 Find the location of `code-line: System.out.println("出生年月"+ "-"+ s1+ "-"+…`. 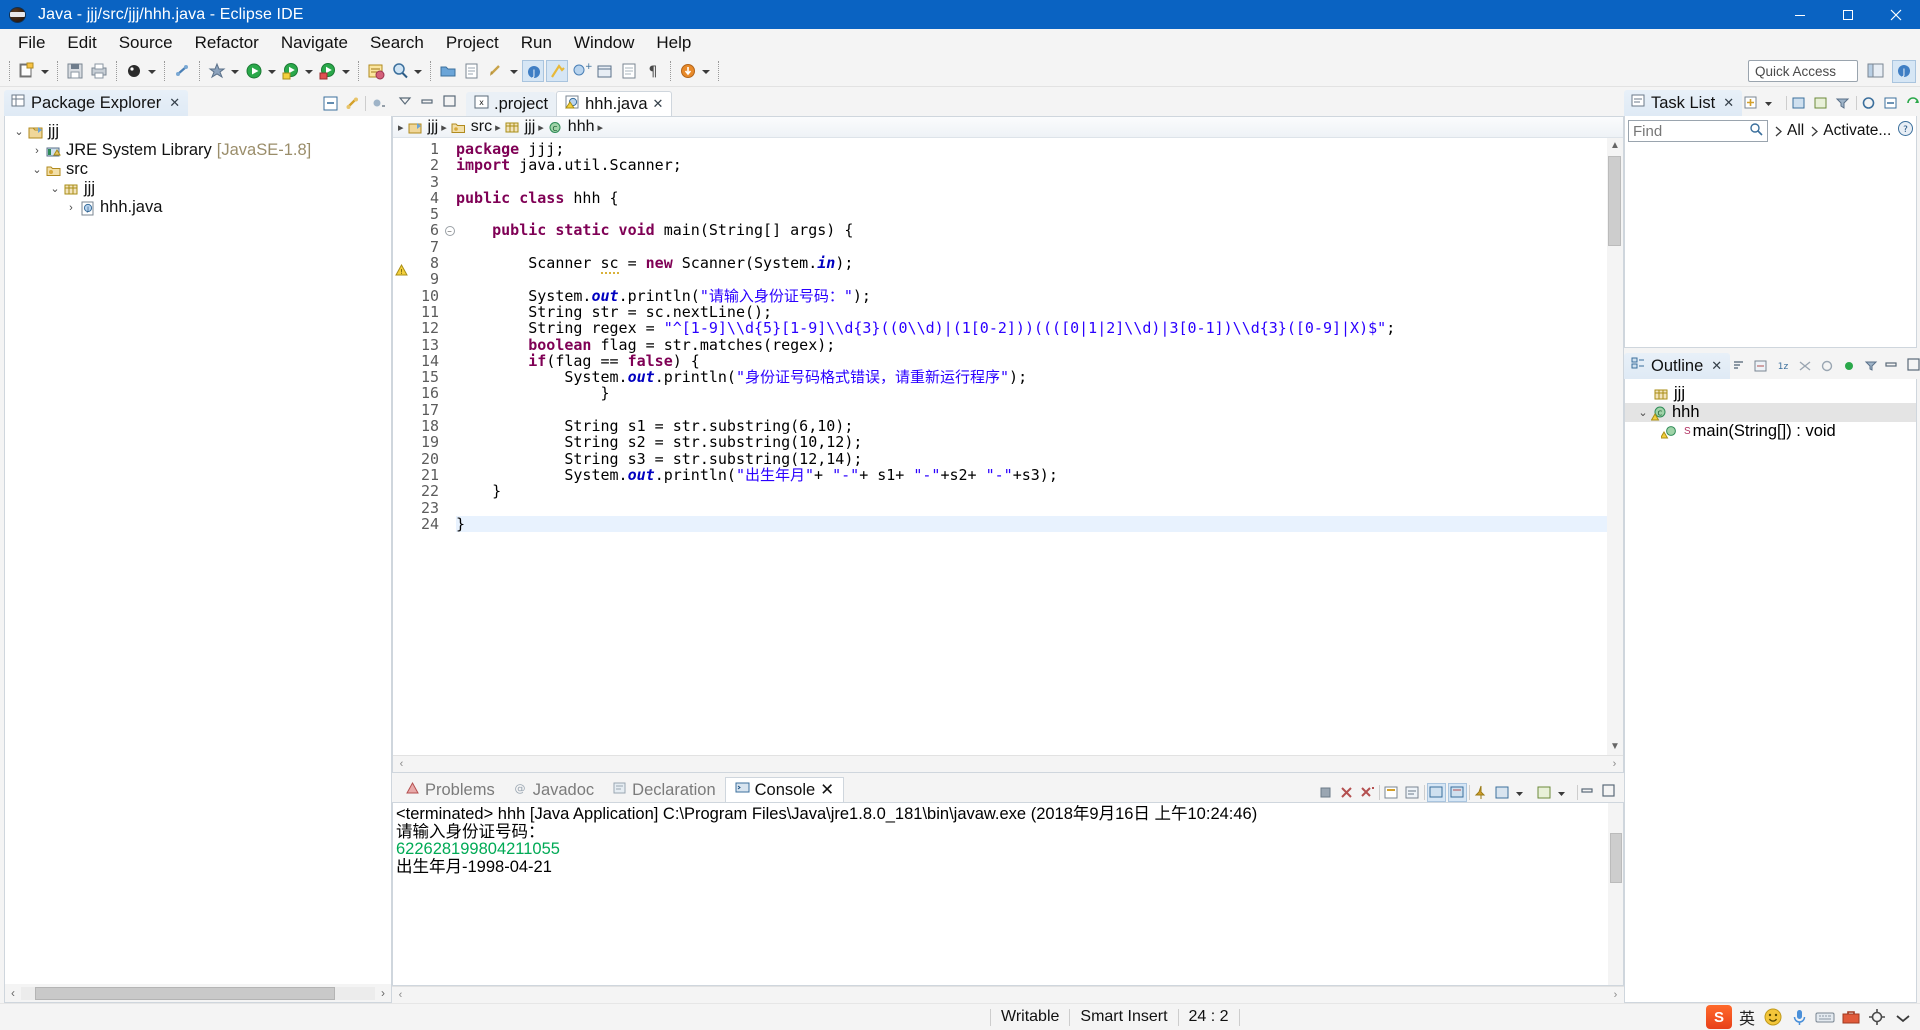

code-line: System.out.println("出生年月"+ "-"+ s1+ "-"+… is located at coordinates (1039, 475).